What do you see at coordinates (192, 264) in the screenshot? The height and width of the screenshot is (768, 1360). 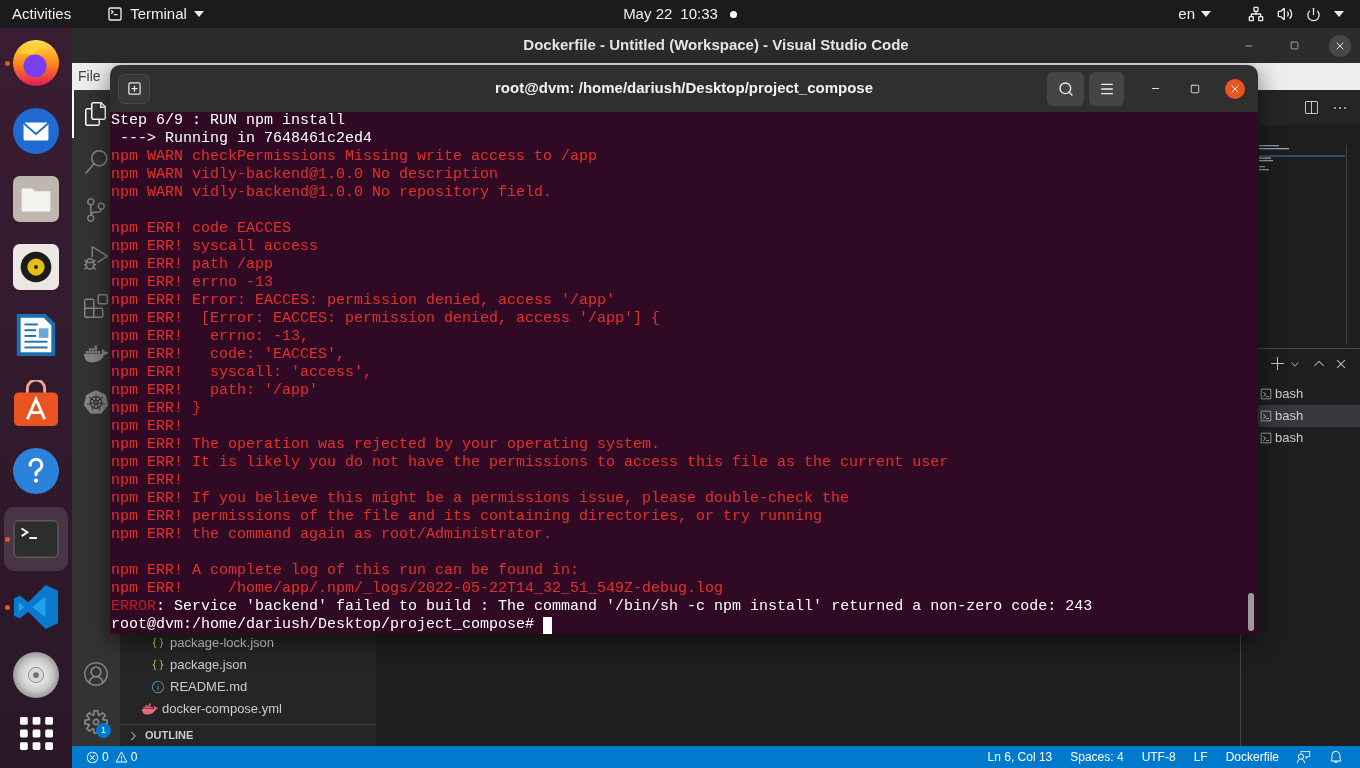 I see `terminal-line: npm ERR! path /app` at bounding box center [192, 264].